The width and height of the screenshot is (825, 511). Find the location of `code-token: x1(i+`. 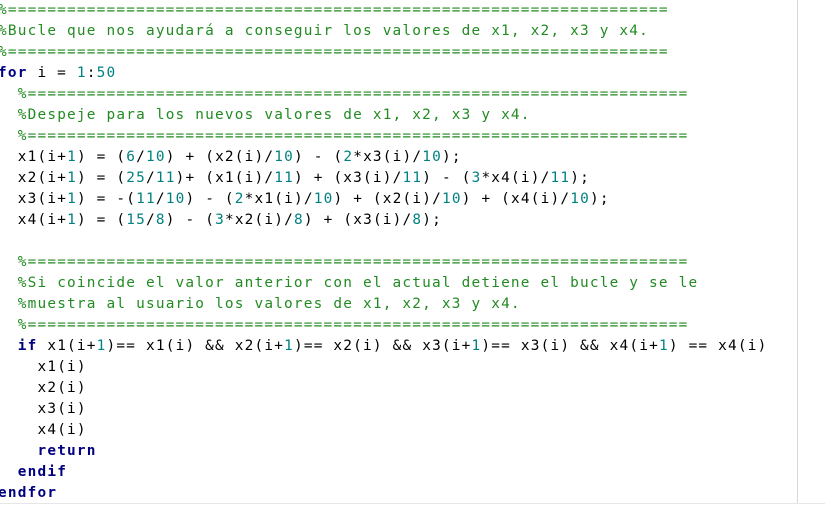

code-token: x1(i+ is located at coordinates (42, 157).